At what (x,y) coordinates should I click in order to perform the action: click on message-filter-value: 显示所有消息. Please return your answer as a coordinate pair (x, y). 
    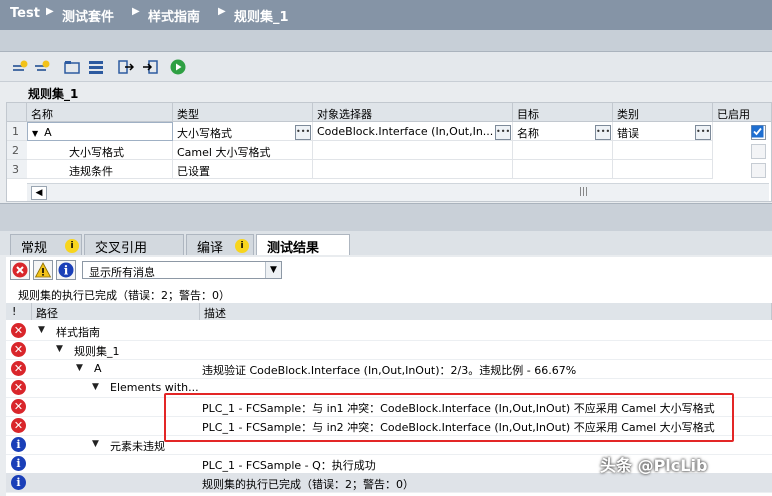
    Looking at the image, I should click on (122, 272).